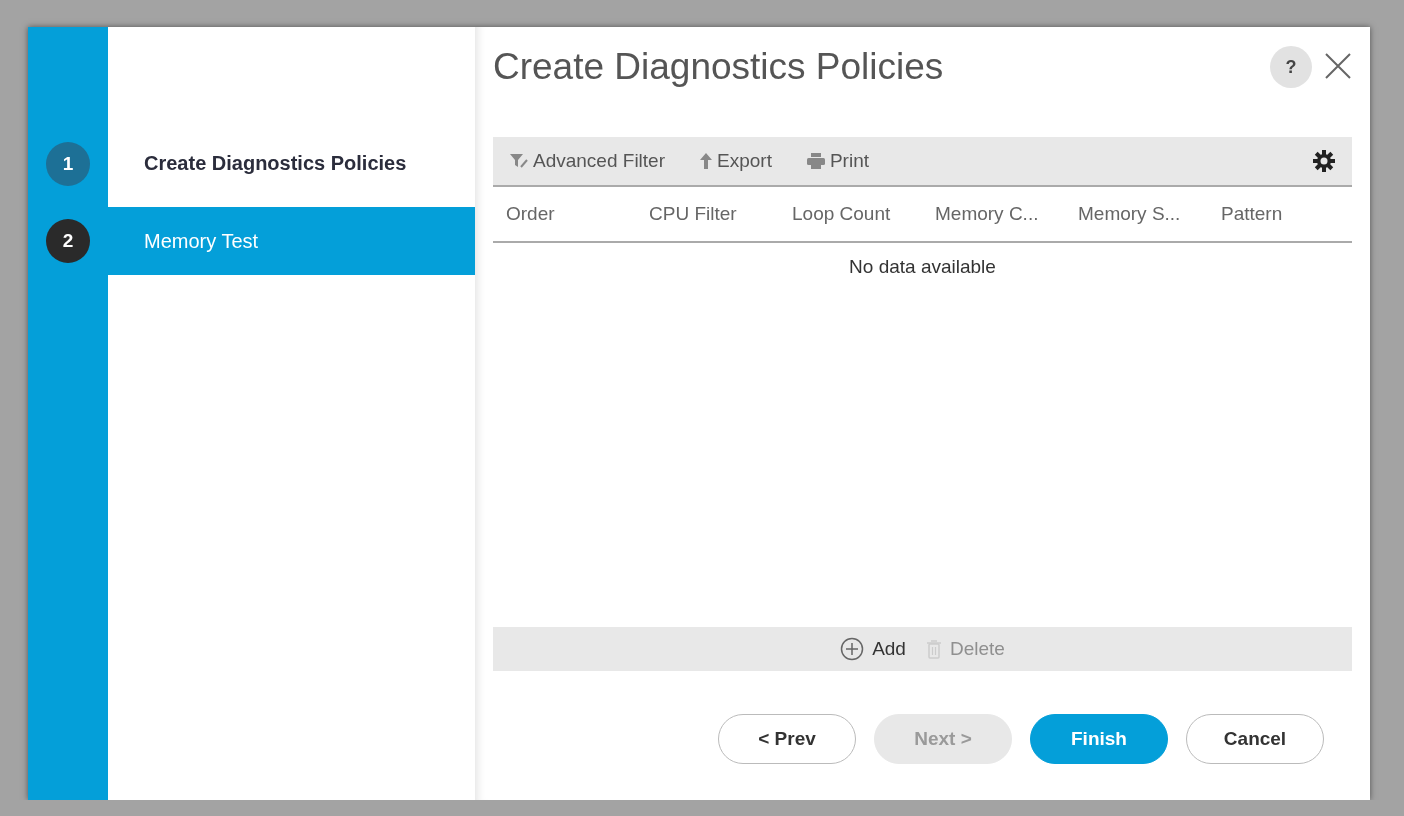 The image size is (1404, 816). Describe the element at coordinates (735, 161) in the screenshot. I see `toolbar-button: Export` at that location.